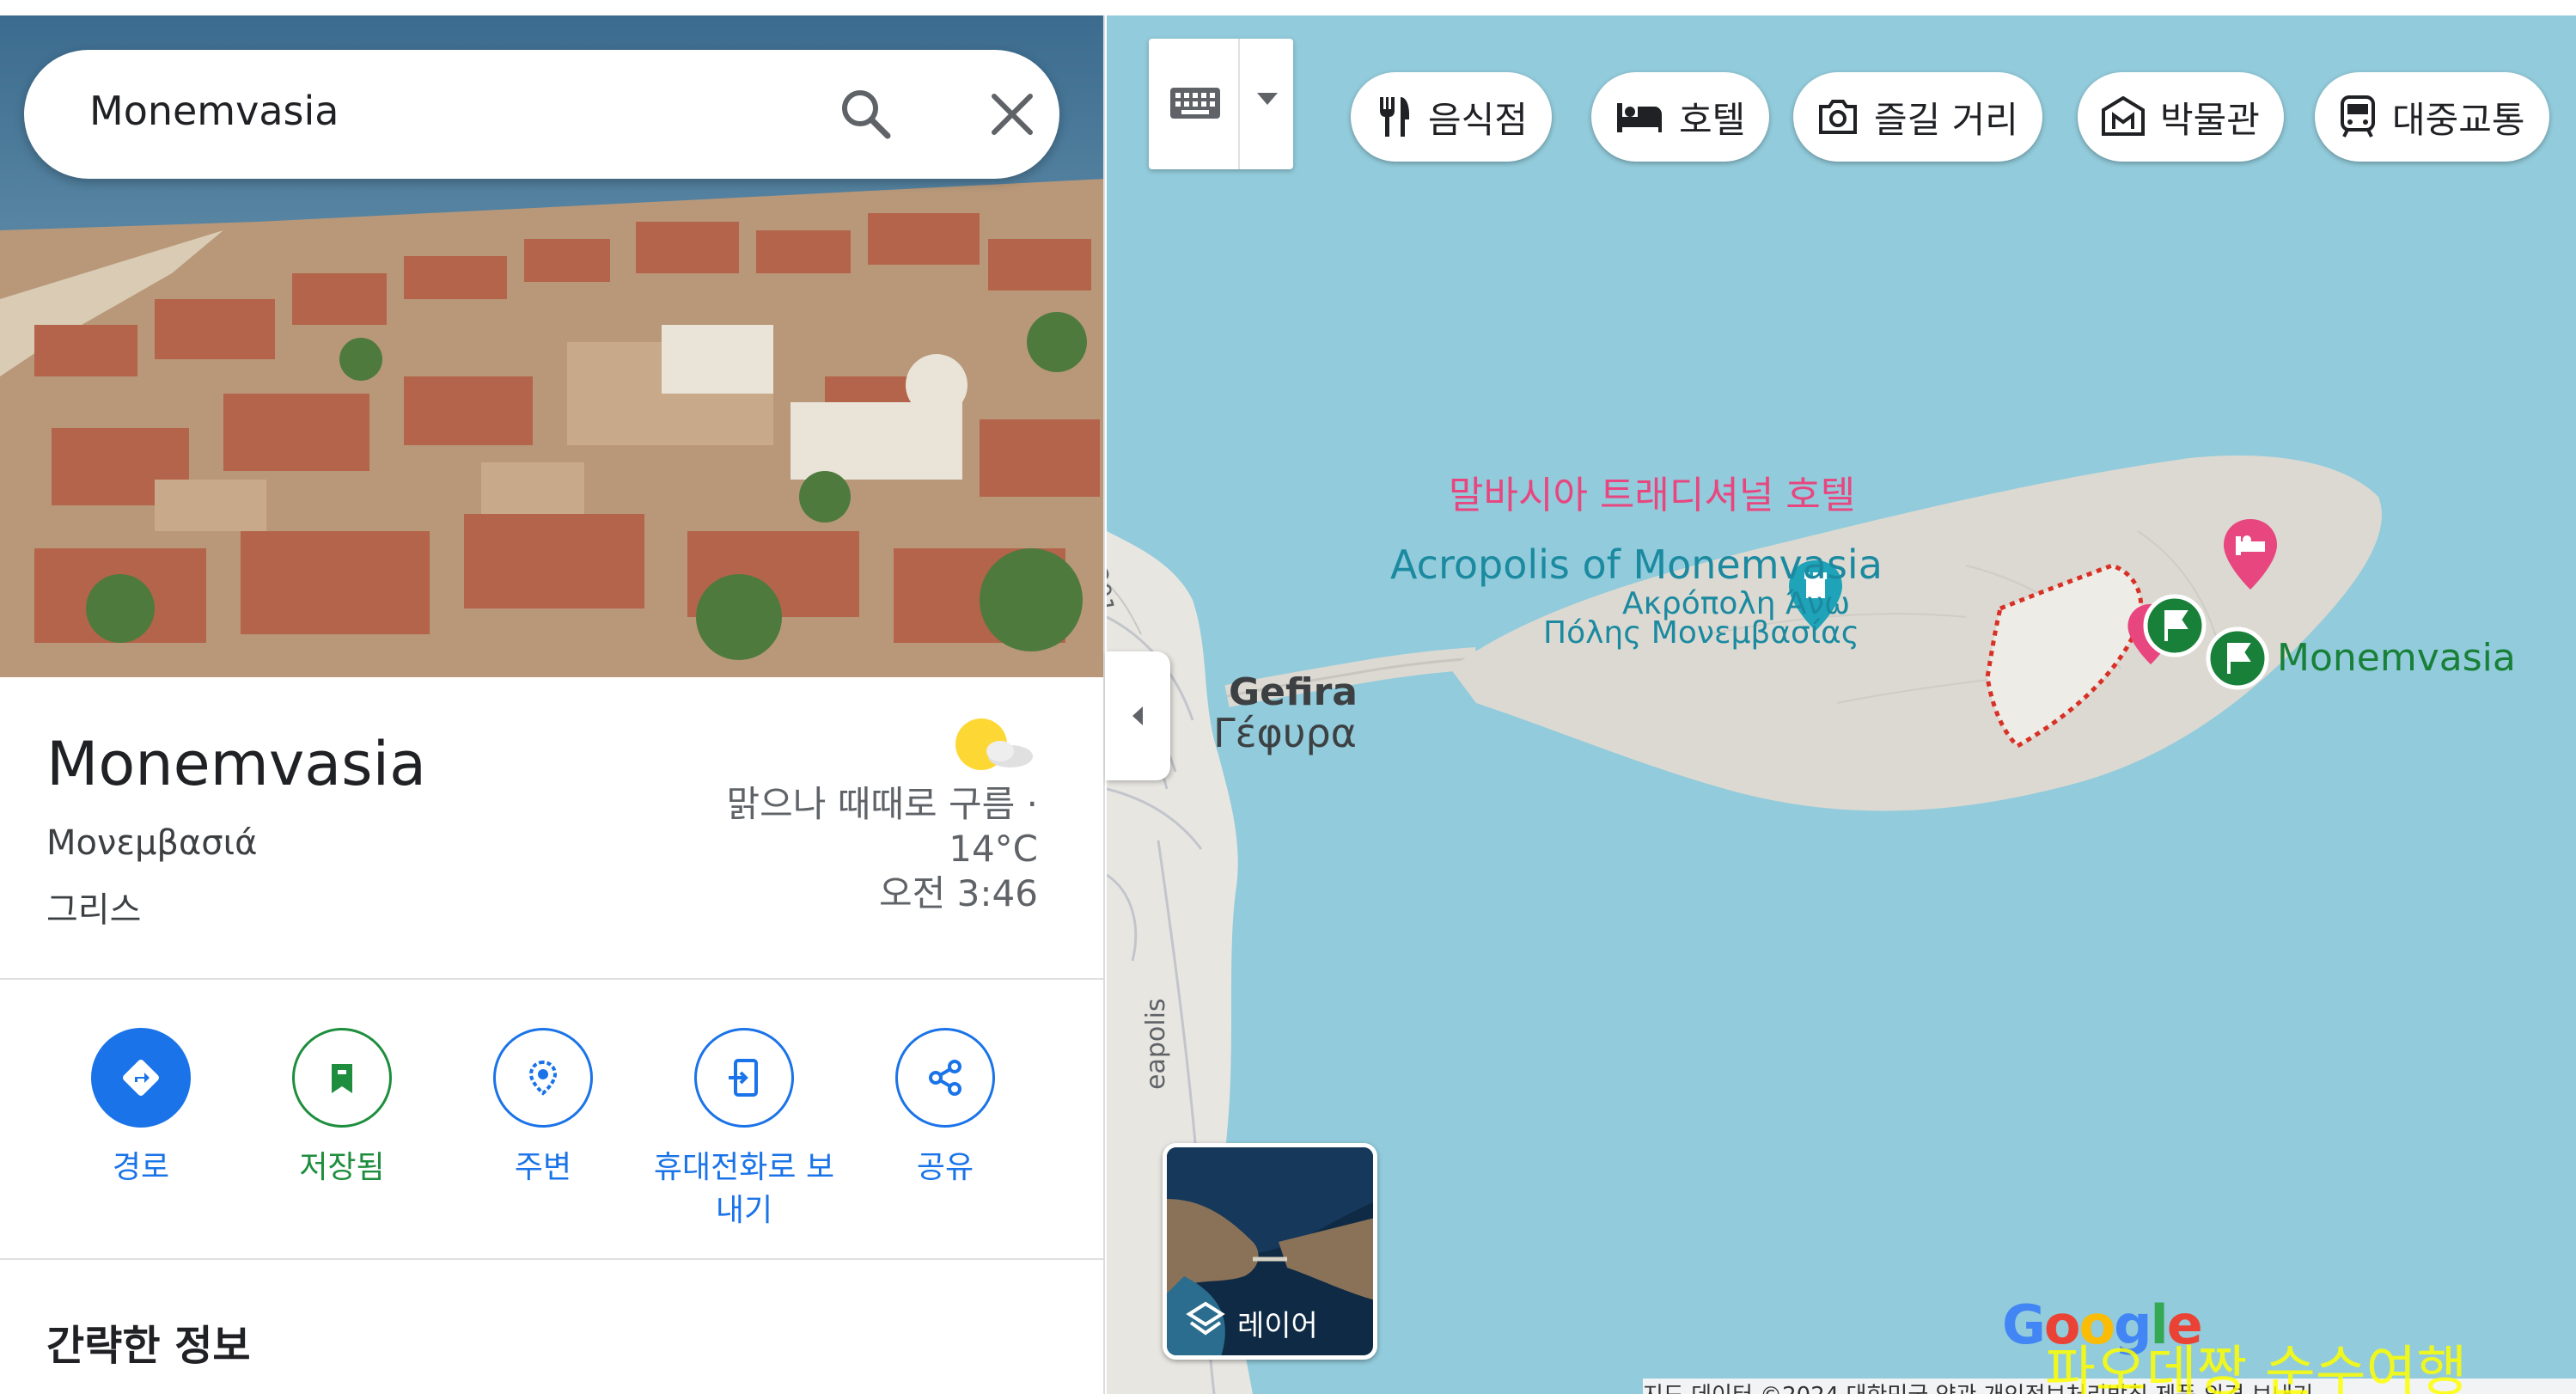  I want to click on action-buttons: 경로 저장됨 주변 휴대전화로 보 내기 공유, so click(551, 1120).